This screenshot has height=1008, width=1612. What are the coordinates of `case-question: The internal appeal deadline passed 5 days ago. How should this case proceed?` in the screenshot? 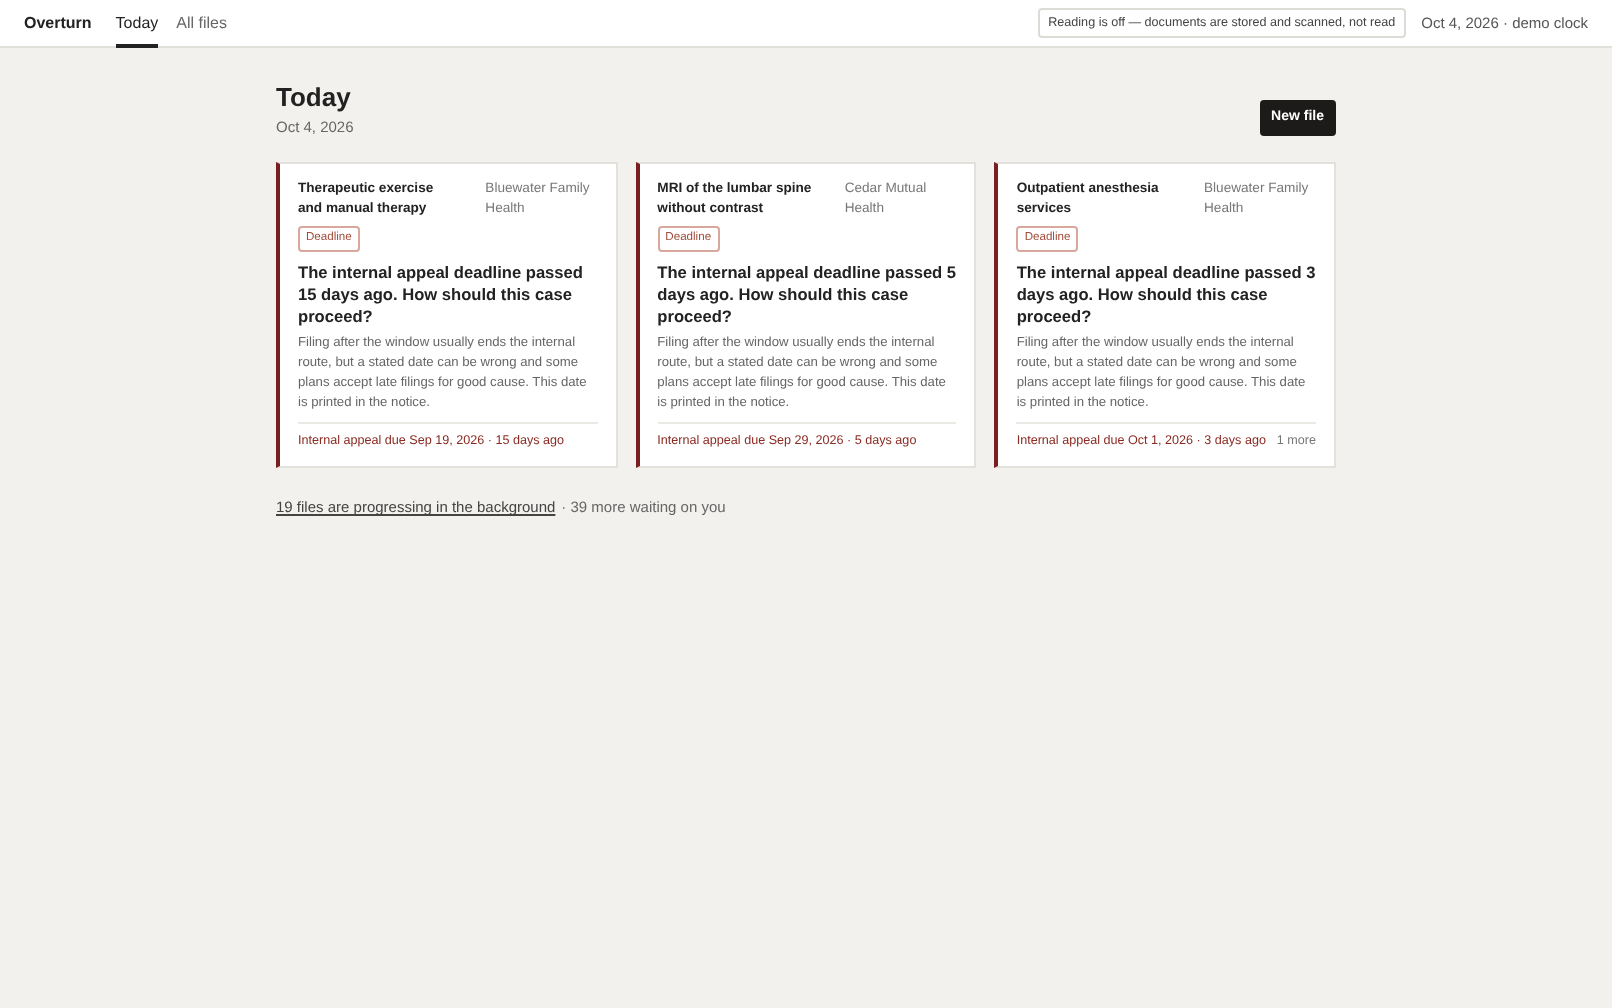 It's located at (807, 294).